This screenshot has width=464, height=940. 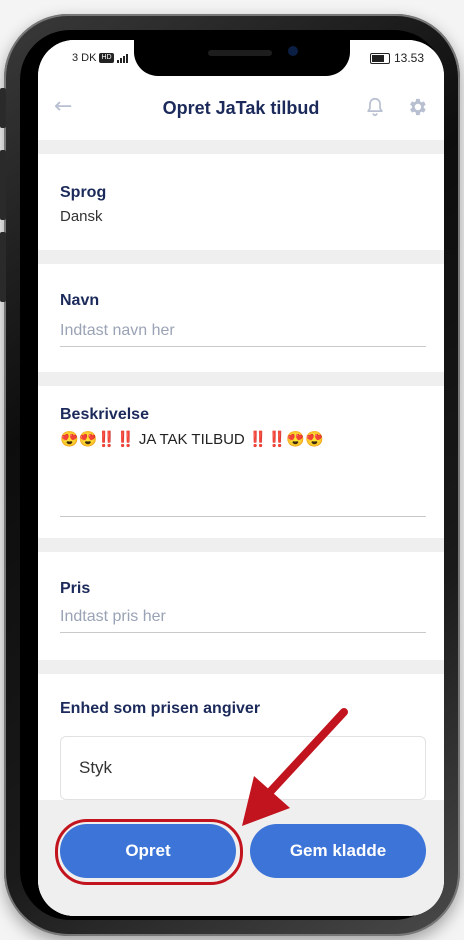 I want to click on gear-icon, so click(x=417, y=107).